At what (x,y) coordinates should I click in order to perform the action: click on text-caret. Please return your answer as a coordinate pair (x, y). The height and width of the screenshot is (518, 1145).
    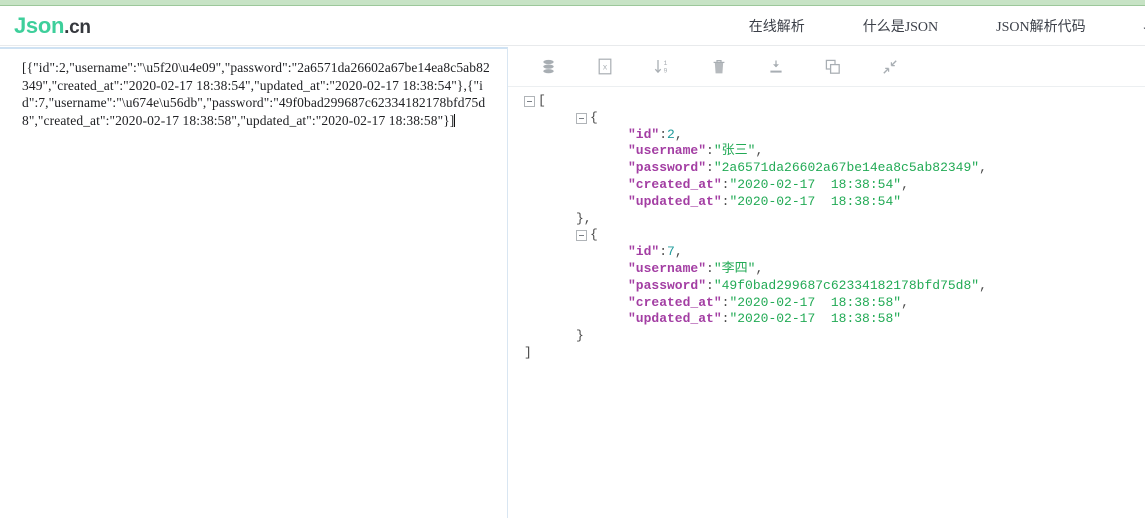
    Looking at the image, I should click on (455, 120).